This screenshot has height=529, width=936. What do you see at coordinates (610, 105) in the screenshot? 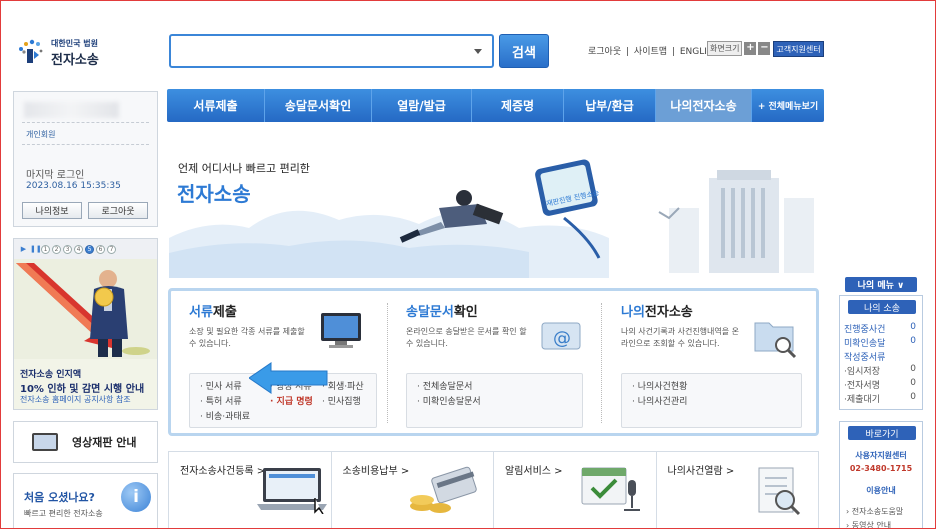
I see `nav-item-payment: 납부/환급` at bounding box center [610, 105].